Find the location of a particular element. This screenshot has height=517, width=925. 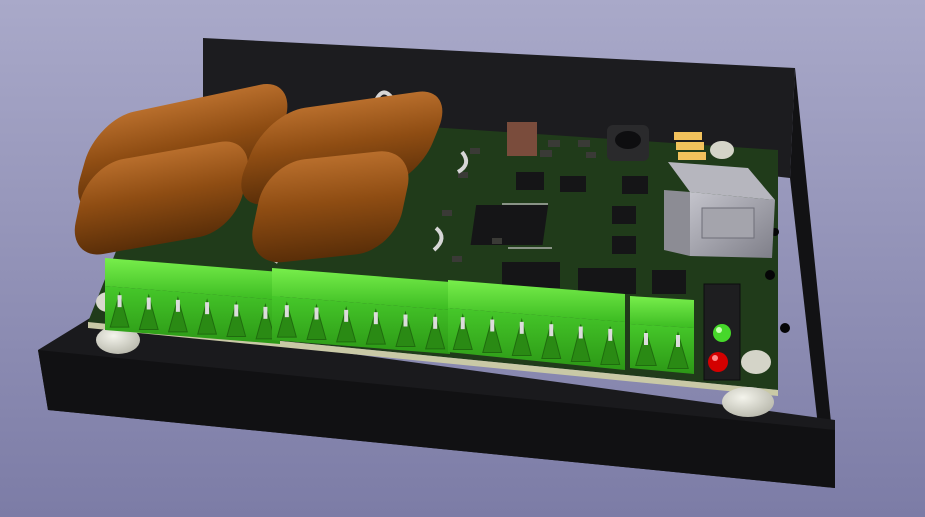

usb-front is located at coordinates (677, 223).